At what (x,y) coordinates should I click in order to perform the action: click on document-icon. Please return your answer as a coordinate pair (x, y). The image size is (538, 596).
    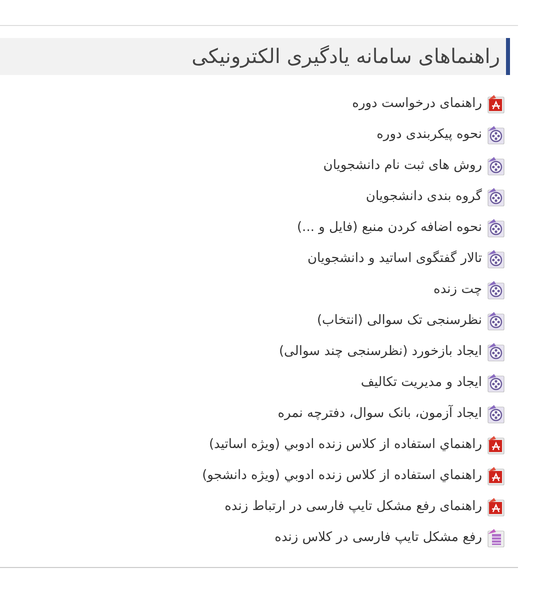
    Looking at the image, I should click on (496, 538).